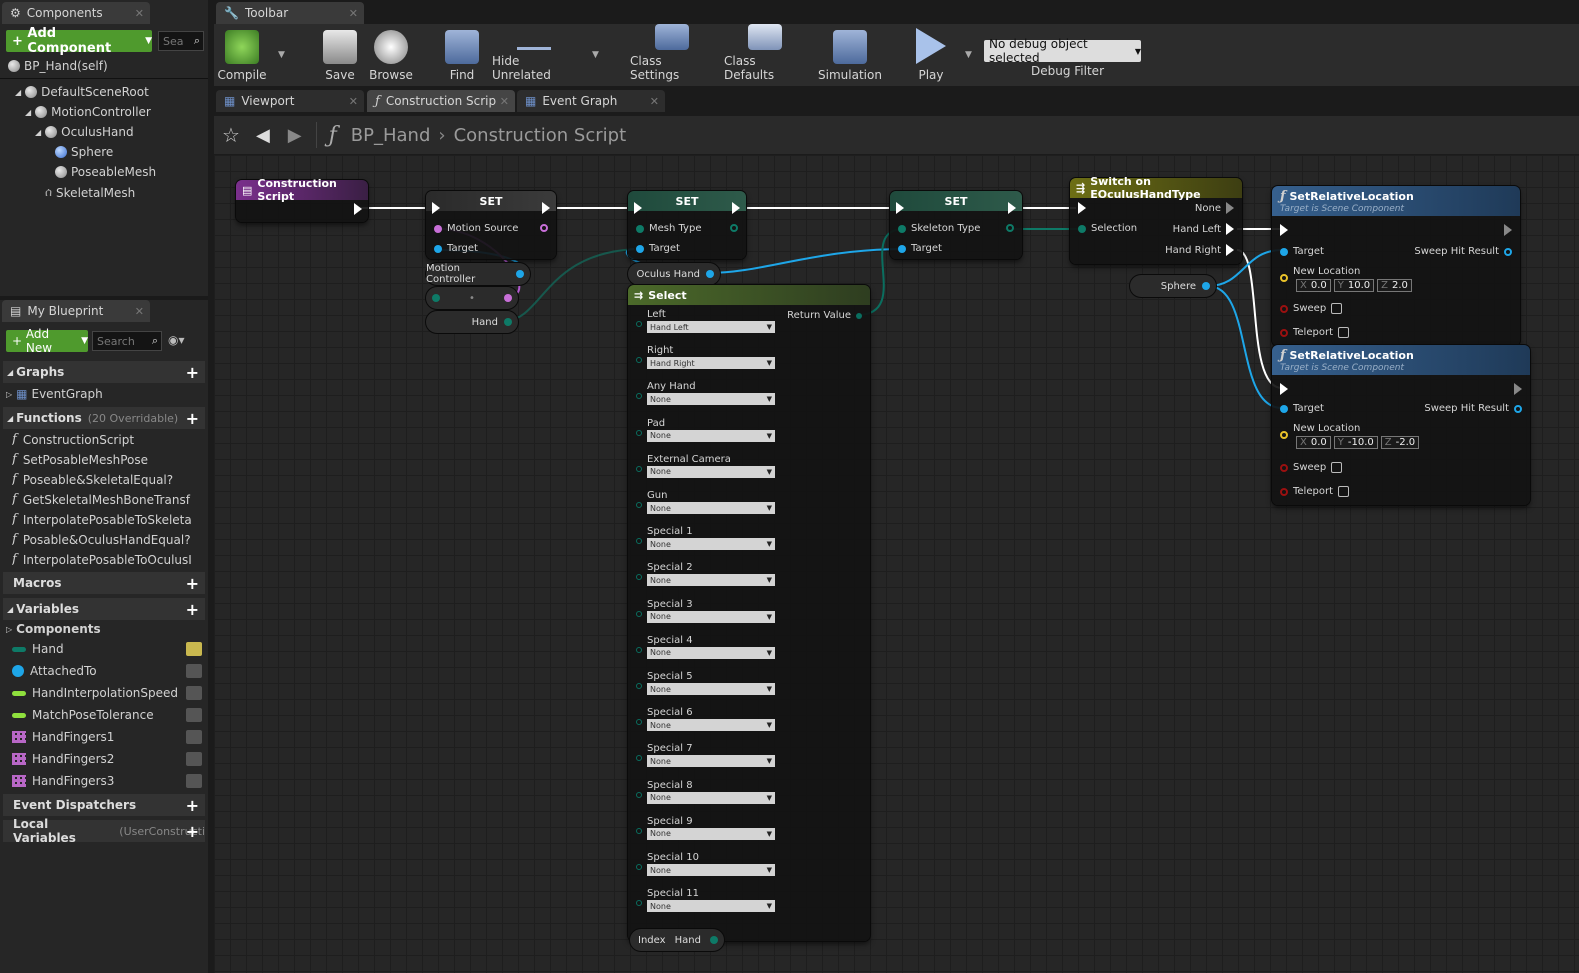 This screenshot has width=1579, height=973. Describe the element at coordinates (107, 693) in the screenshot. I see `variable-item: HandInterpolationSpeed` at that location.